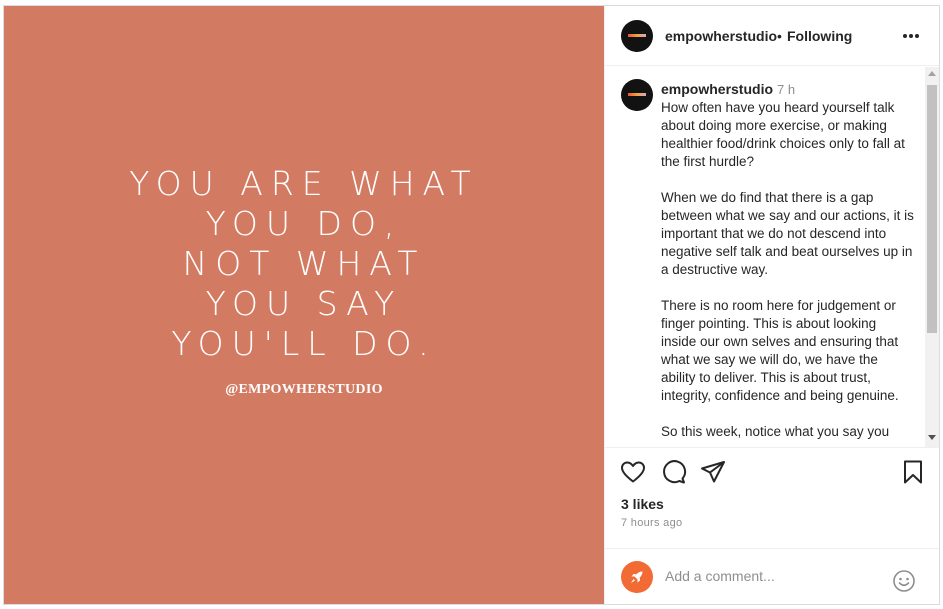 The image size is (943, 609). Describe the element at coordinates (642, 504) in the screenshot. I see `likes-count: 3 likes` at that location.